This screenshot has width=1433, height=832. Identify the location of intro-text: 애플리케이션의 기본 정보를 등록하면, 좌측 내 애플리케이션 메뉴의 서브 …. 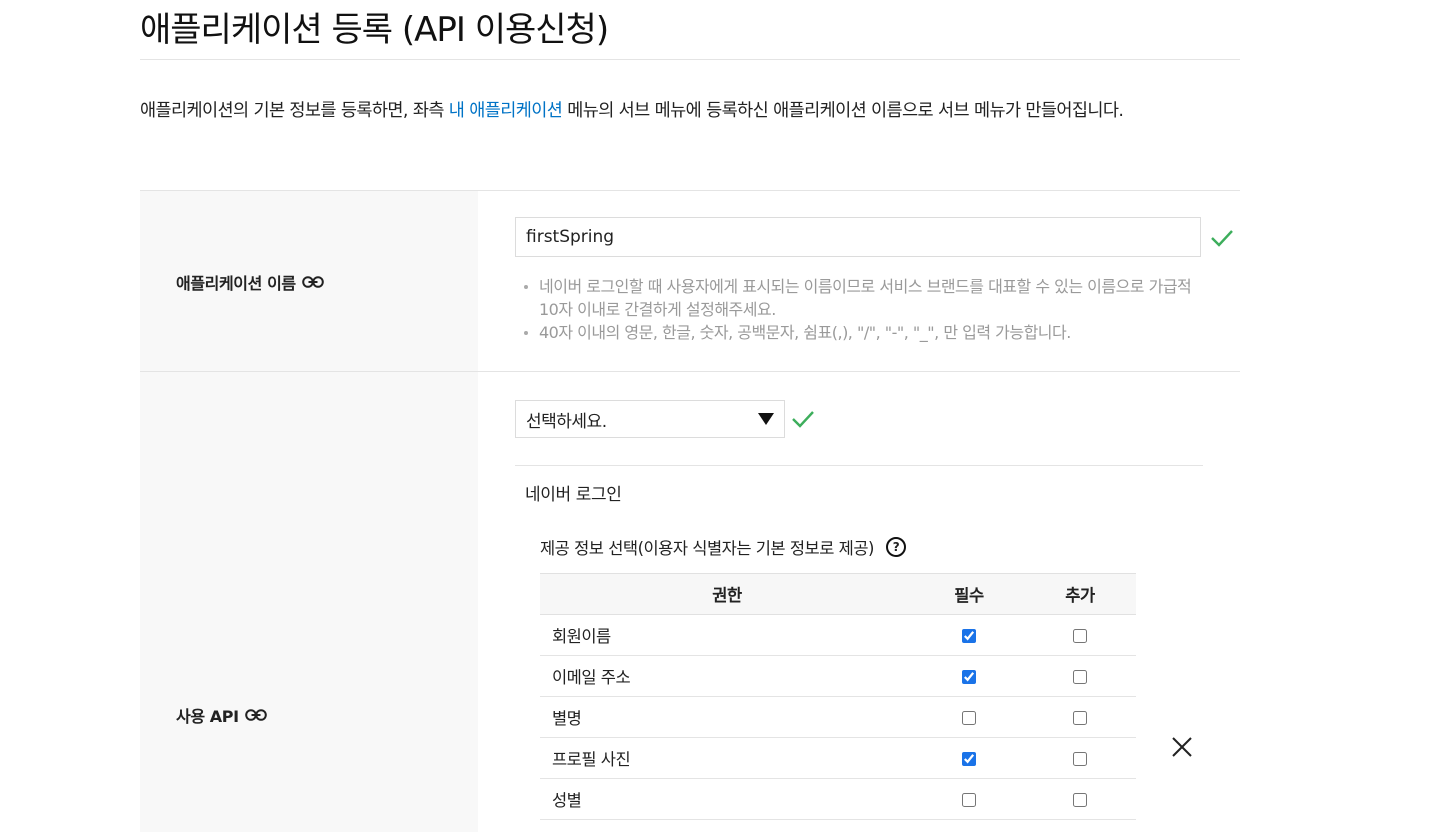
(690, 111).